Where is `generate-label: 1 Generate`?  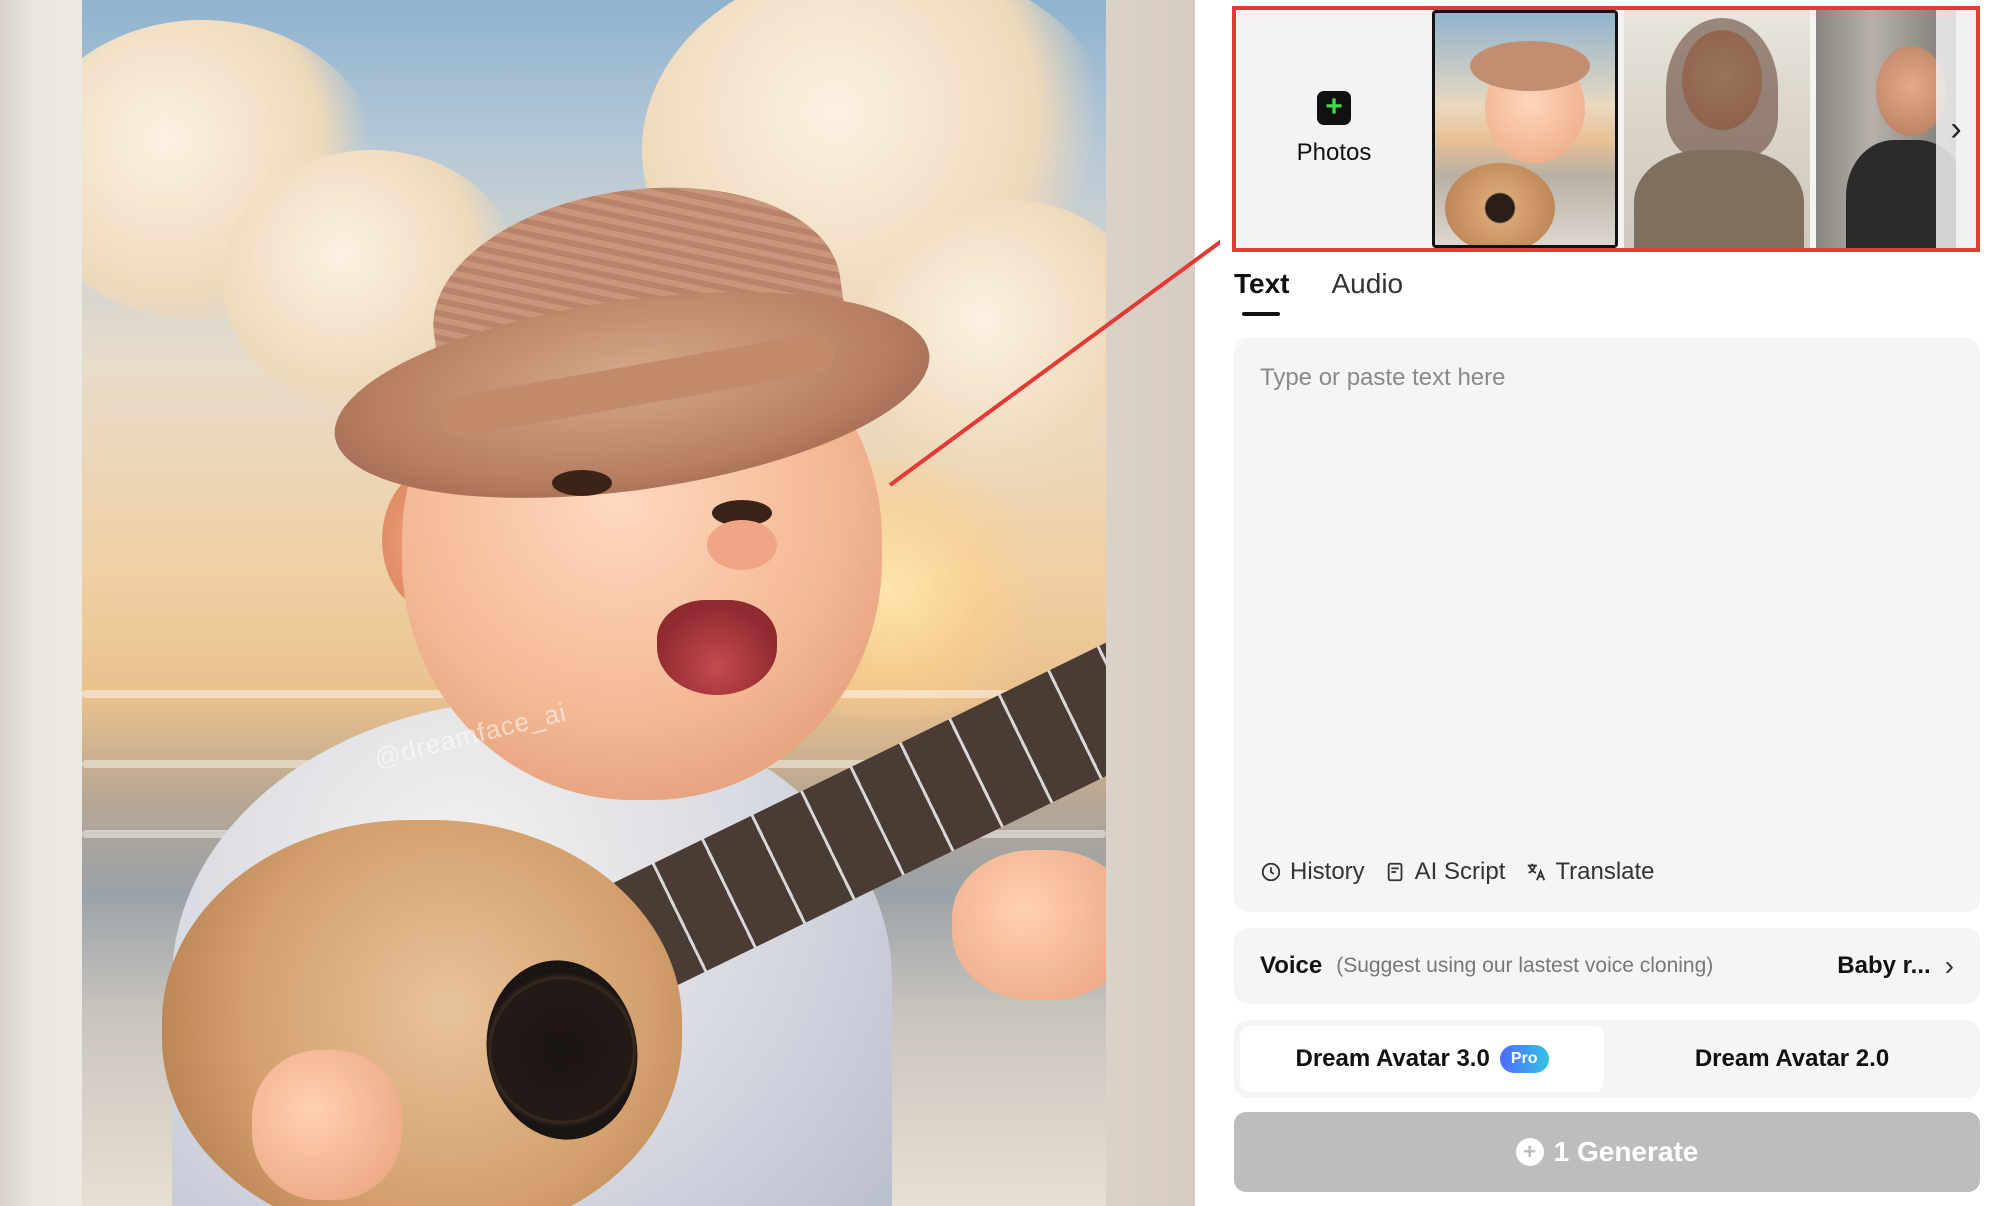
generate-label: 1 Generate is located at coordinates (1626, 1151).